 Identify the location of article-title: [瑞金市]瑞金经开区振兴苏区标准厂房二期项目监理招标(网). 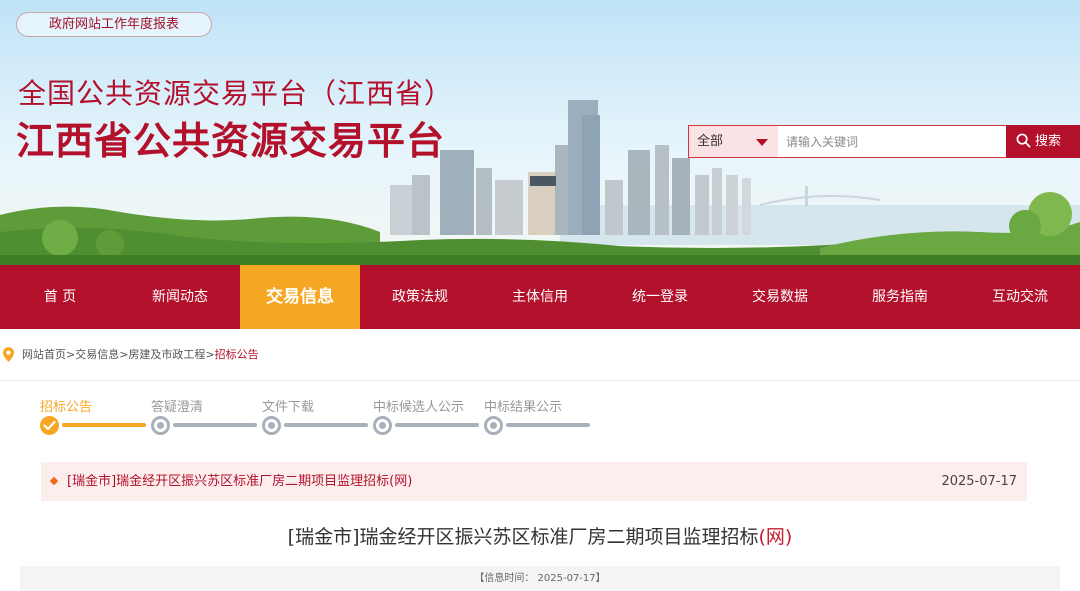
(540, 535).